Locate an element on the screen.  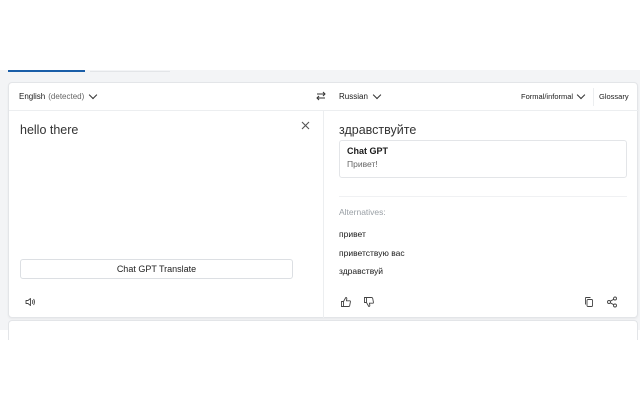
tab-documents is located at coordinates (130, 66).